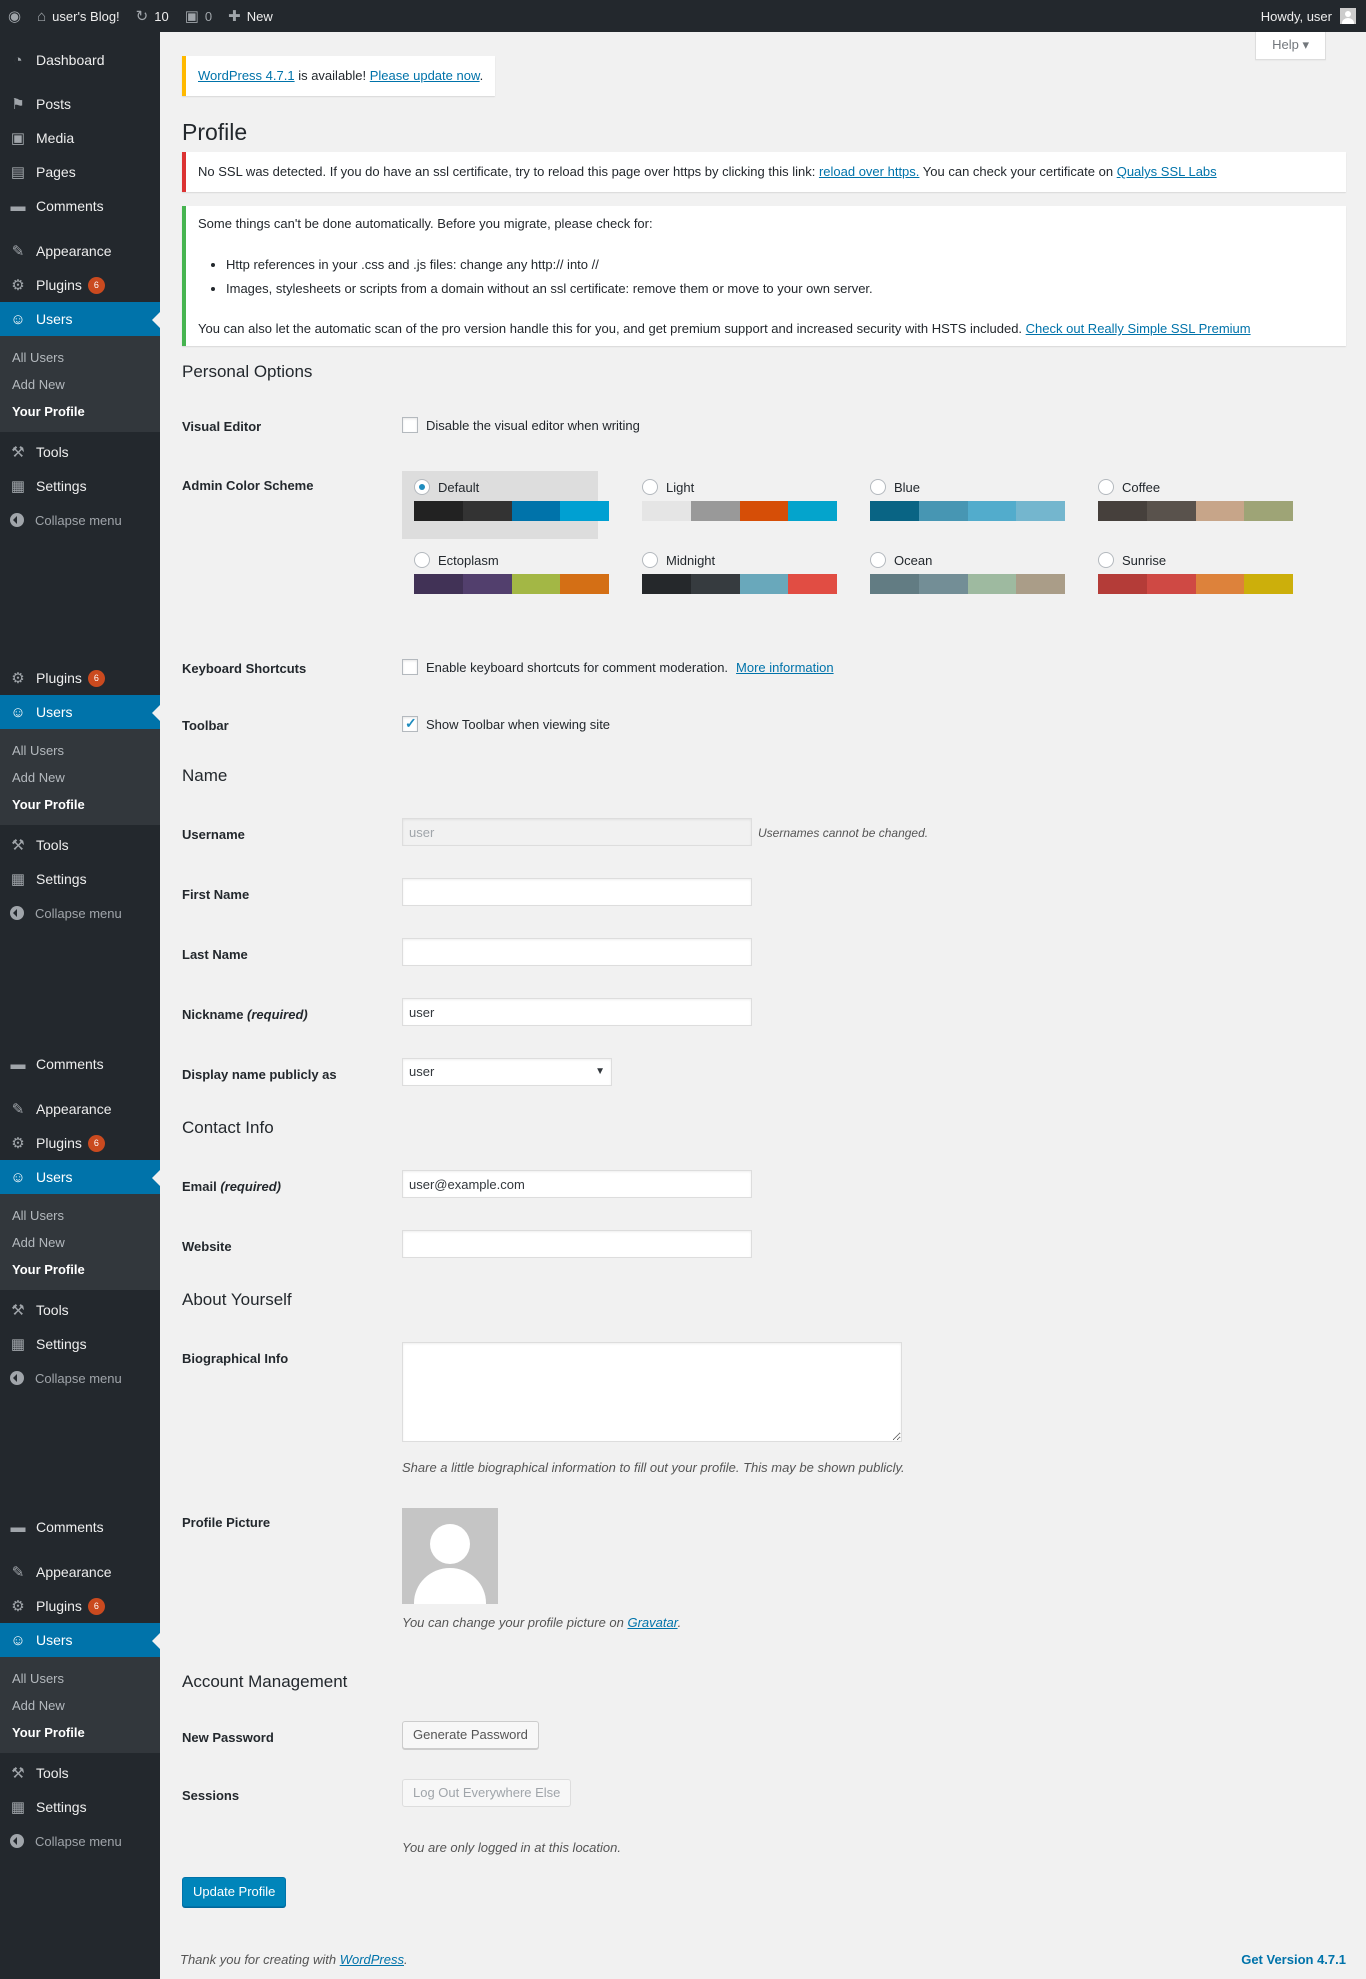 The image size is (1366, 1979). Describe the element at coordinates (80, 138) in the screenshot. I see `sidebar-item-media: ▣ Media` at that location.